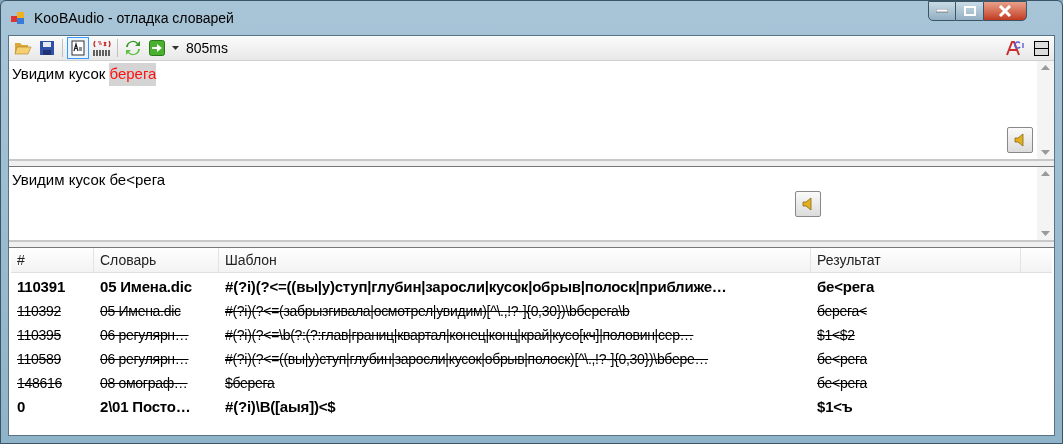  What do you see at coordinates (1041, 48) in the screenshot?
I see `layout-icon` at bounding box center [1041, 48].